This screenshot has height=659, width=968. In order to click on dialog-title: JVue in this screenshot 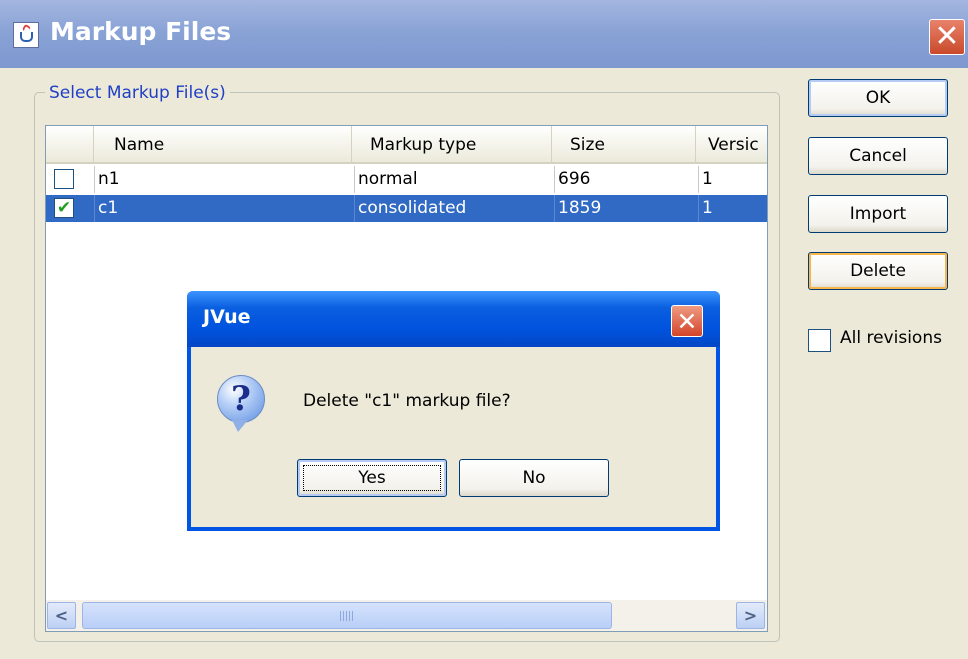, I will do `click(227, 317)`.